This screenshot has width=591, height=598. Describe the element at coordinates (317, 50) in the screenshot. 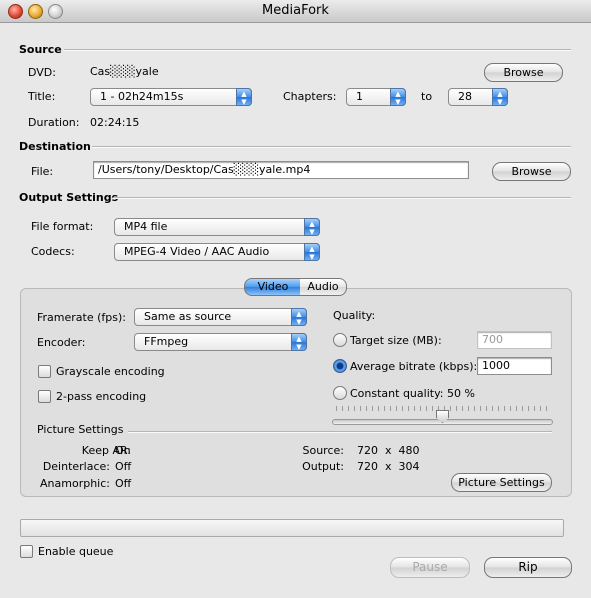

I see `source-divider` at that location.